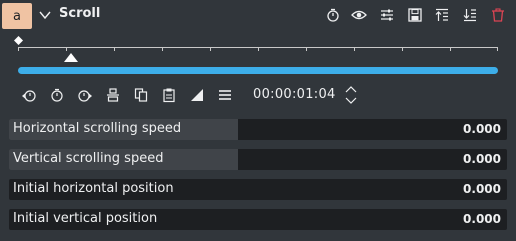 Image resolution: width=516 pixels, height=241 pixels. What do you see at coordinates (70, 57) in the screenshot?
I see `playhead-marker-icon` at bounding box center [70, 57].